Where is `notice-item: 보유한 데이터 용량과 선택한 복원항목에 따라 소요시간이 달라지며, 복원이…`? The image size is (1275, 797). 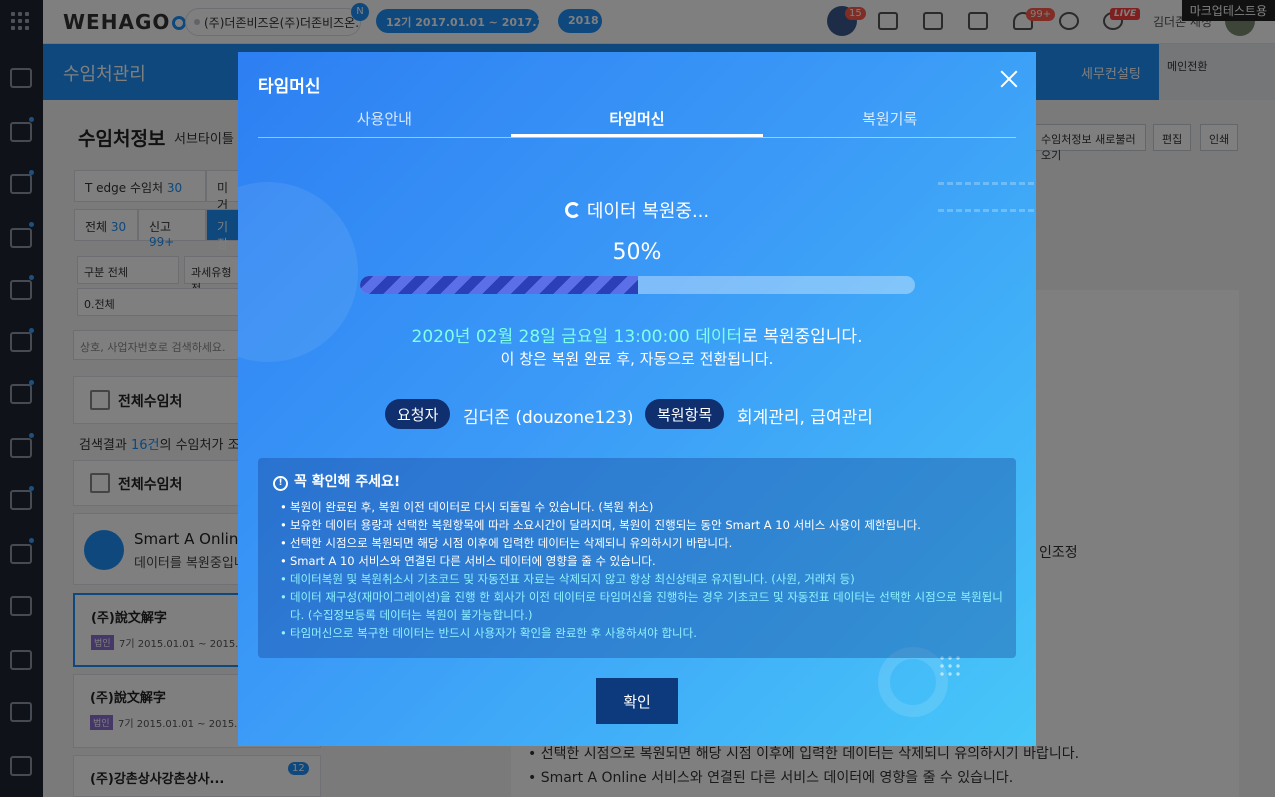 notice-item: 보유한 데이터 용량과 선택한 복원항목에 따라 소요시간이 달라지며, 복원이… is located at coordinates (642, 525).